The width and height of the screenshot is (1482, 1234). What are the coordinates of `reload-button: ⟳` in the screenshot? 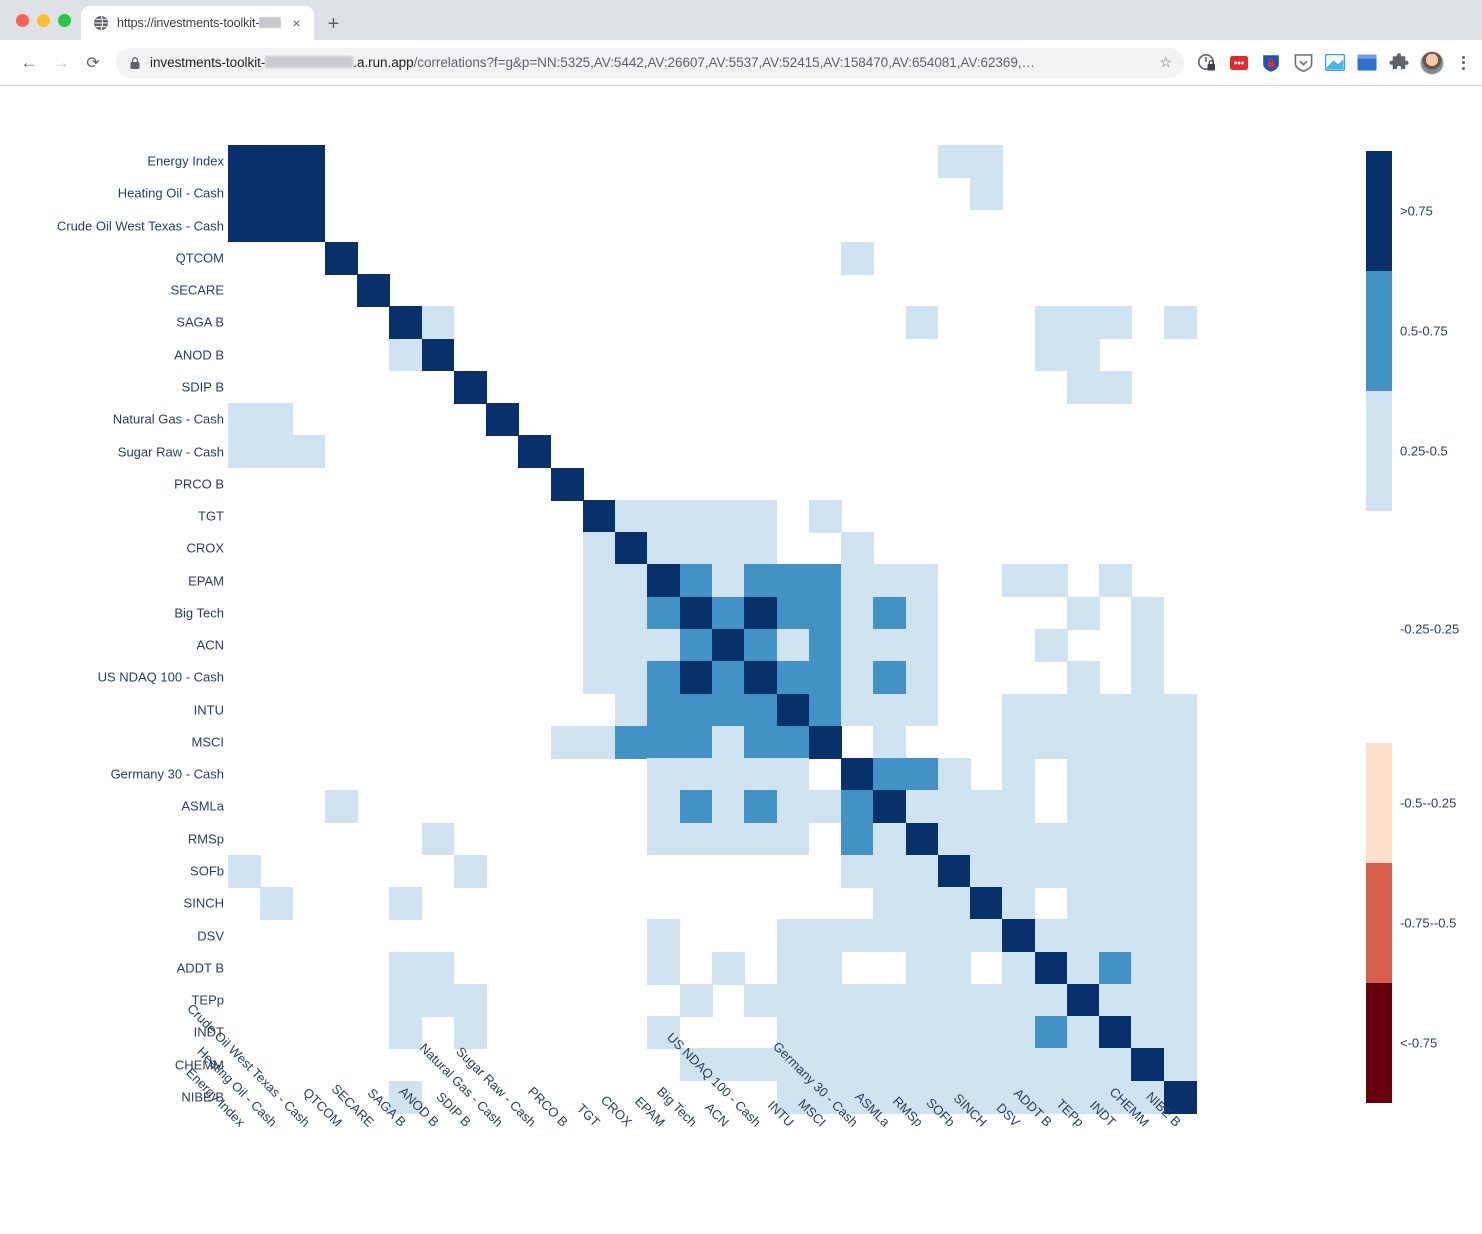 It's located at (93, 63).